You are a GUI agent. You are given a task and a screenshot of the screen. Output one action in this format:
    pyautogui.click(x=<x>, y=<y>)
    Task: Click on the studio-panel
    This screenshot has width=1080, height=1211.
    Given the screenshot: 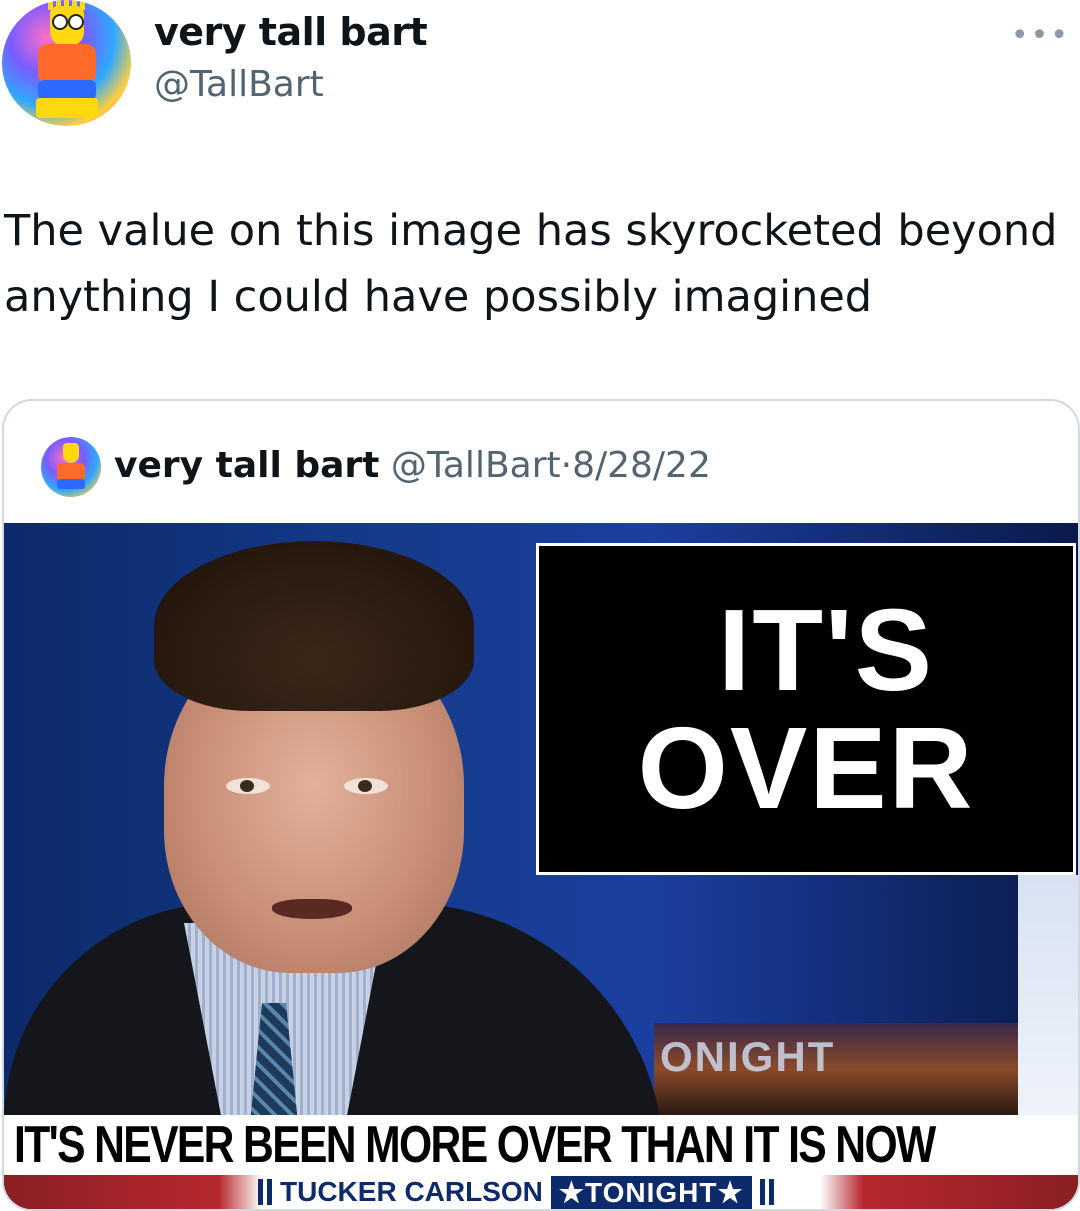 What is the action you would take?
    pyautogui.click(x=1048, y=995)
    